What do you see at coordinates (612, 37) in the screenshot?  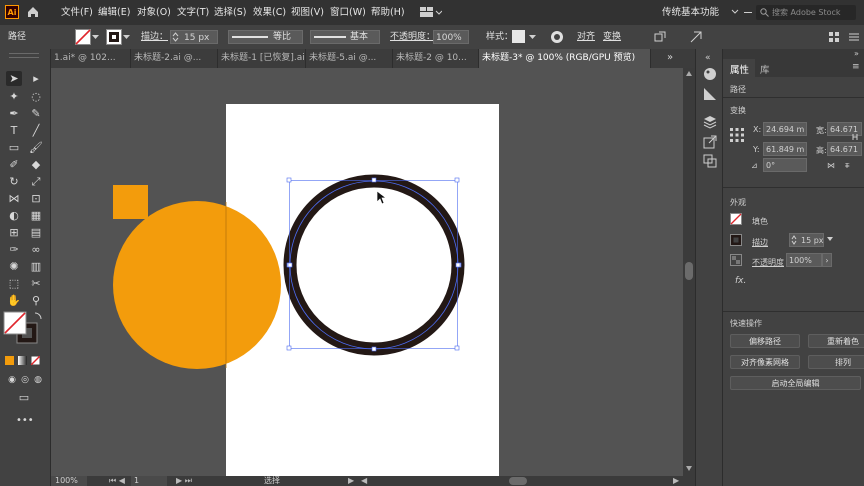 I see `transform-button: 变换` at bounding box center [612, 37].